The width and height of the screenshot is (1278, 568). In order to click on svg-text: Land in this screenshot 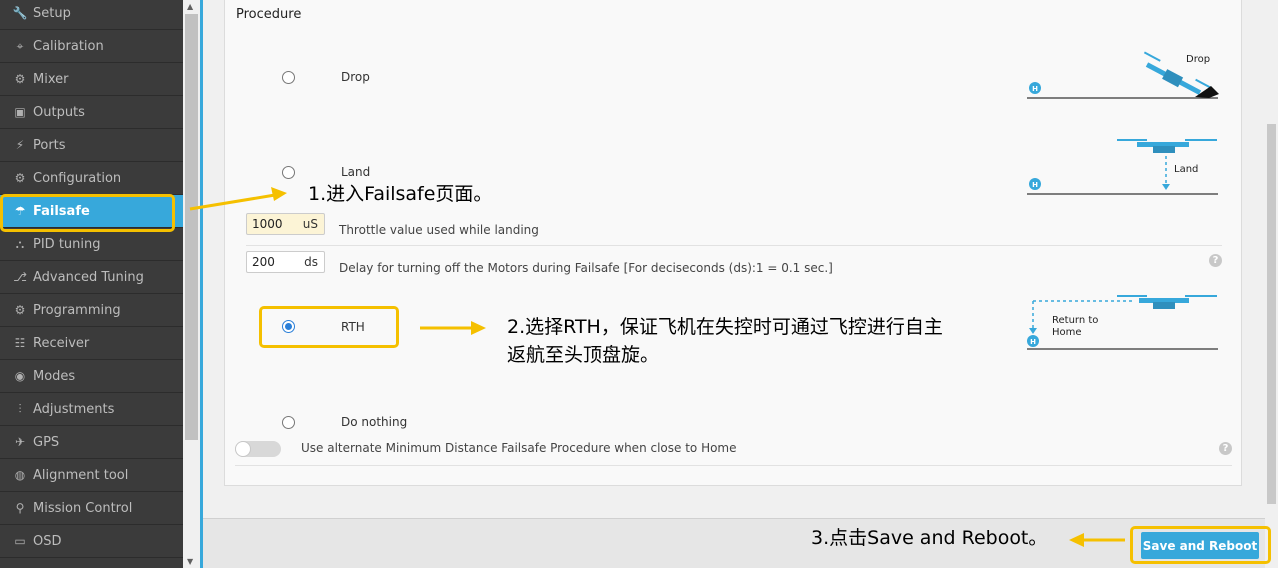, I will do `click(1186, 169)`.